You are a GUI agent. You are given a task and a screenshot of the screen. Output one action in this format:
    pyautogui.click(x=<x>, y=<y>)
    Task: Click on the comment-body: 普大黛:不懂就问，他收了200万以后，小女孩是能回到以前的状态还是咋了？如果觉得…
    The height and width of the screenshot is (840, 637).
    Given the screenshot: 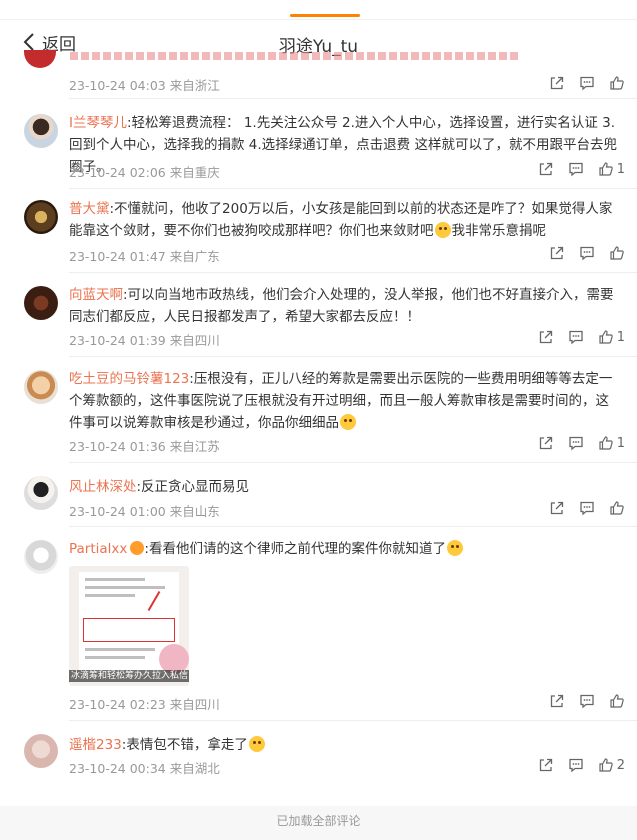 What is the action you would take?
    pyautogui.click(x=343, y=220)
    